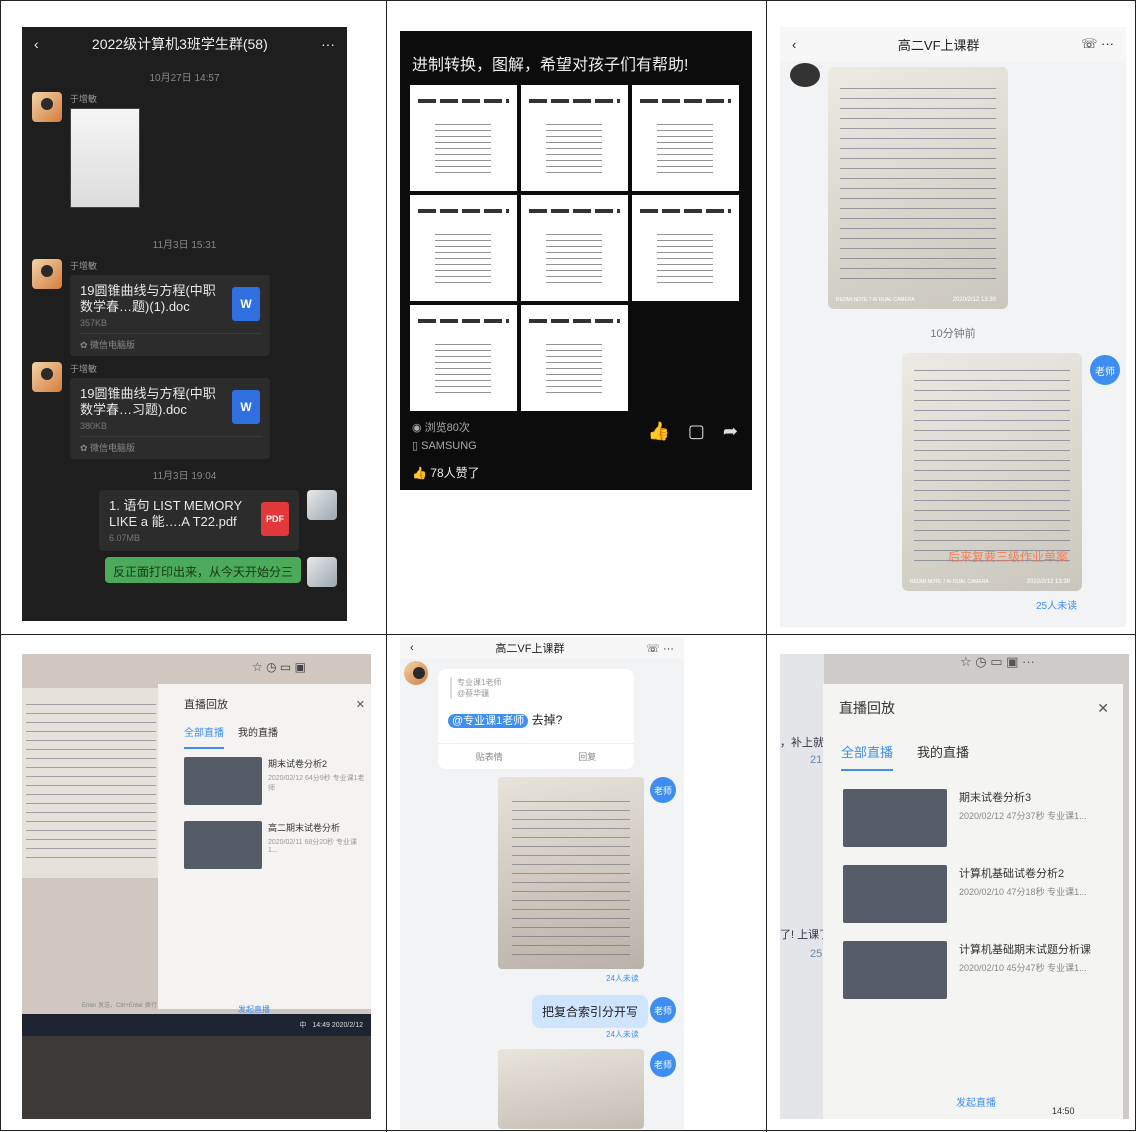  I want to click on image-grid, so click(576, 248).